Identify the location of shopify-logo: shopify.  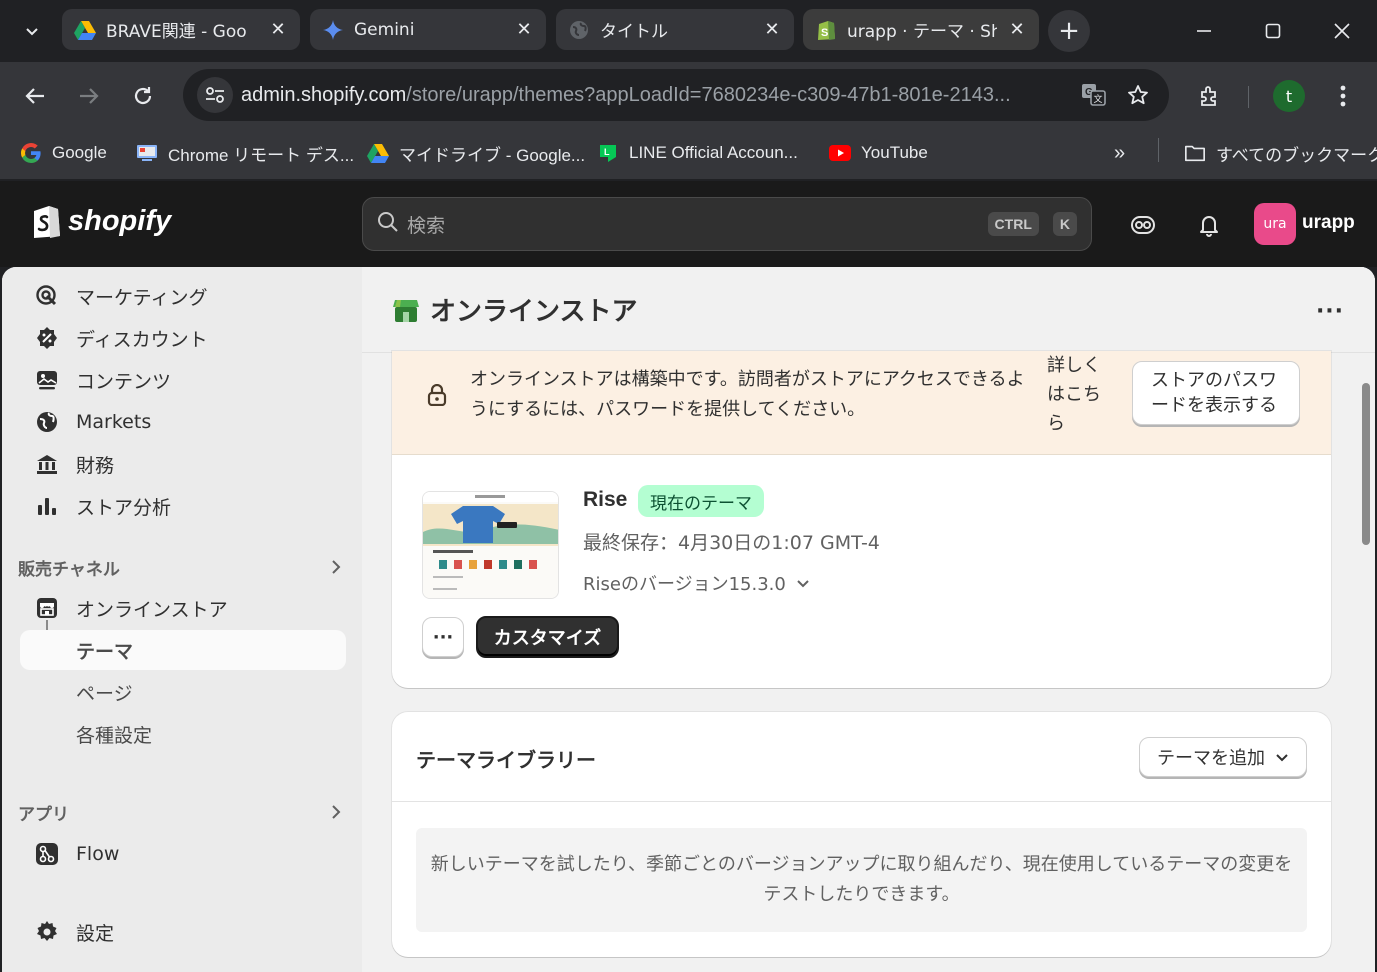
(100, 221).